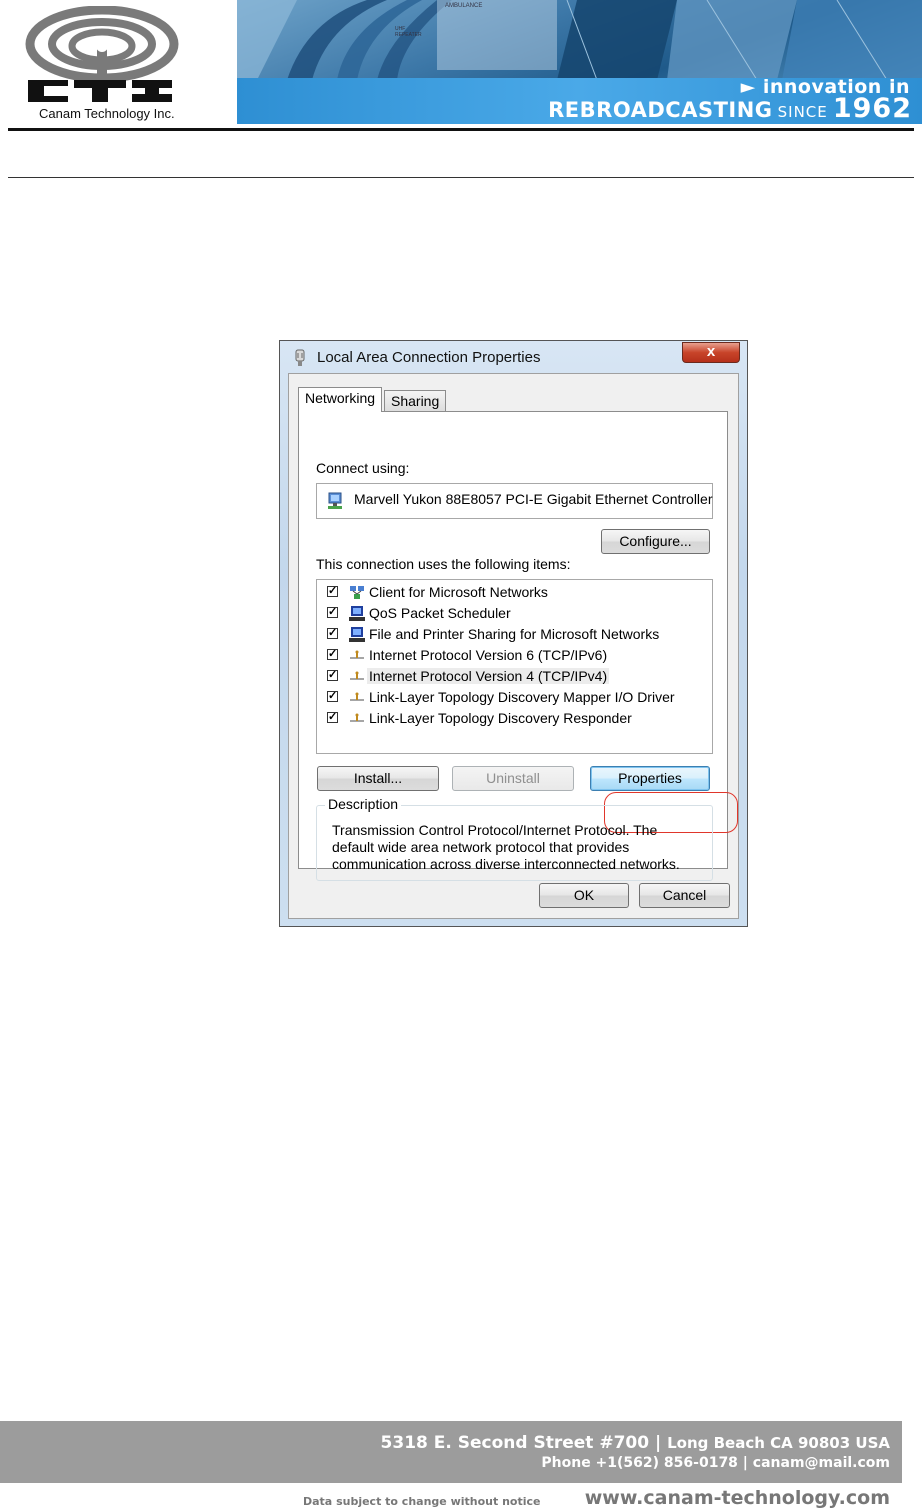 The width and height of the screenshot is (922, 1511). I want to click on footer-notice: Data subject to change without notice, so click(422, 1501).